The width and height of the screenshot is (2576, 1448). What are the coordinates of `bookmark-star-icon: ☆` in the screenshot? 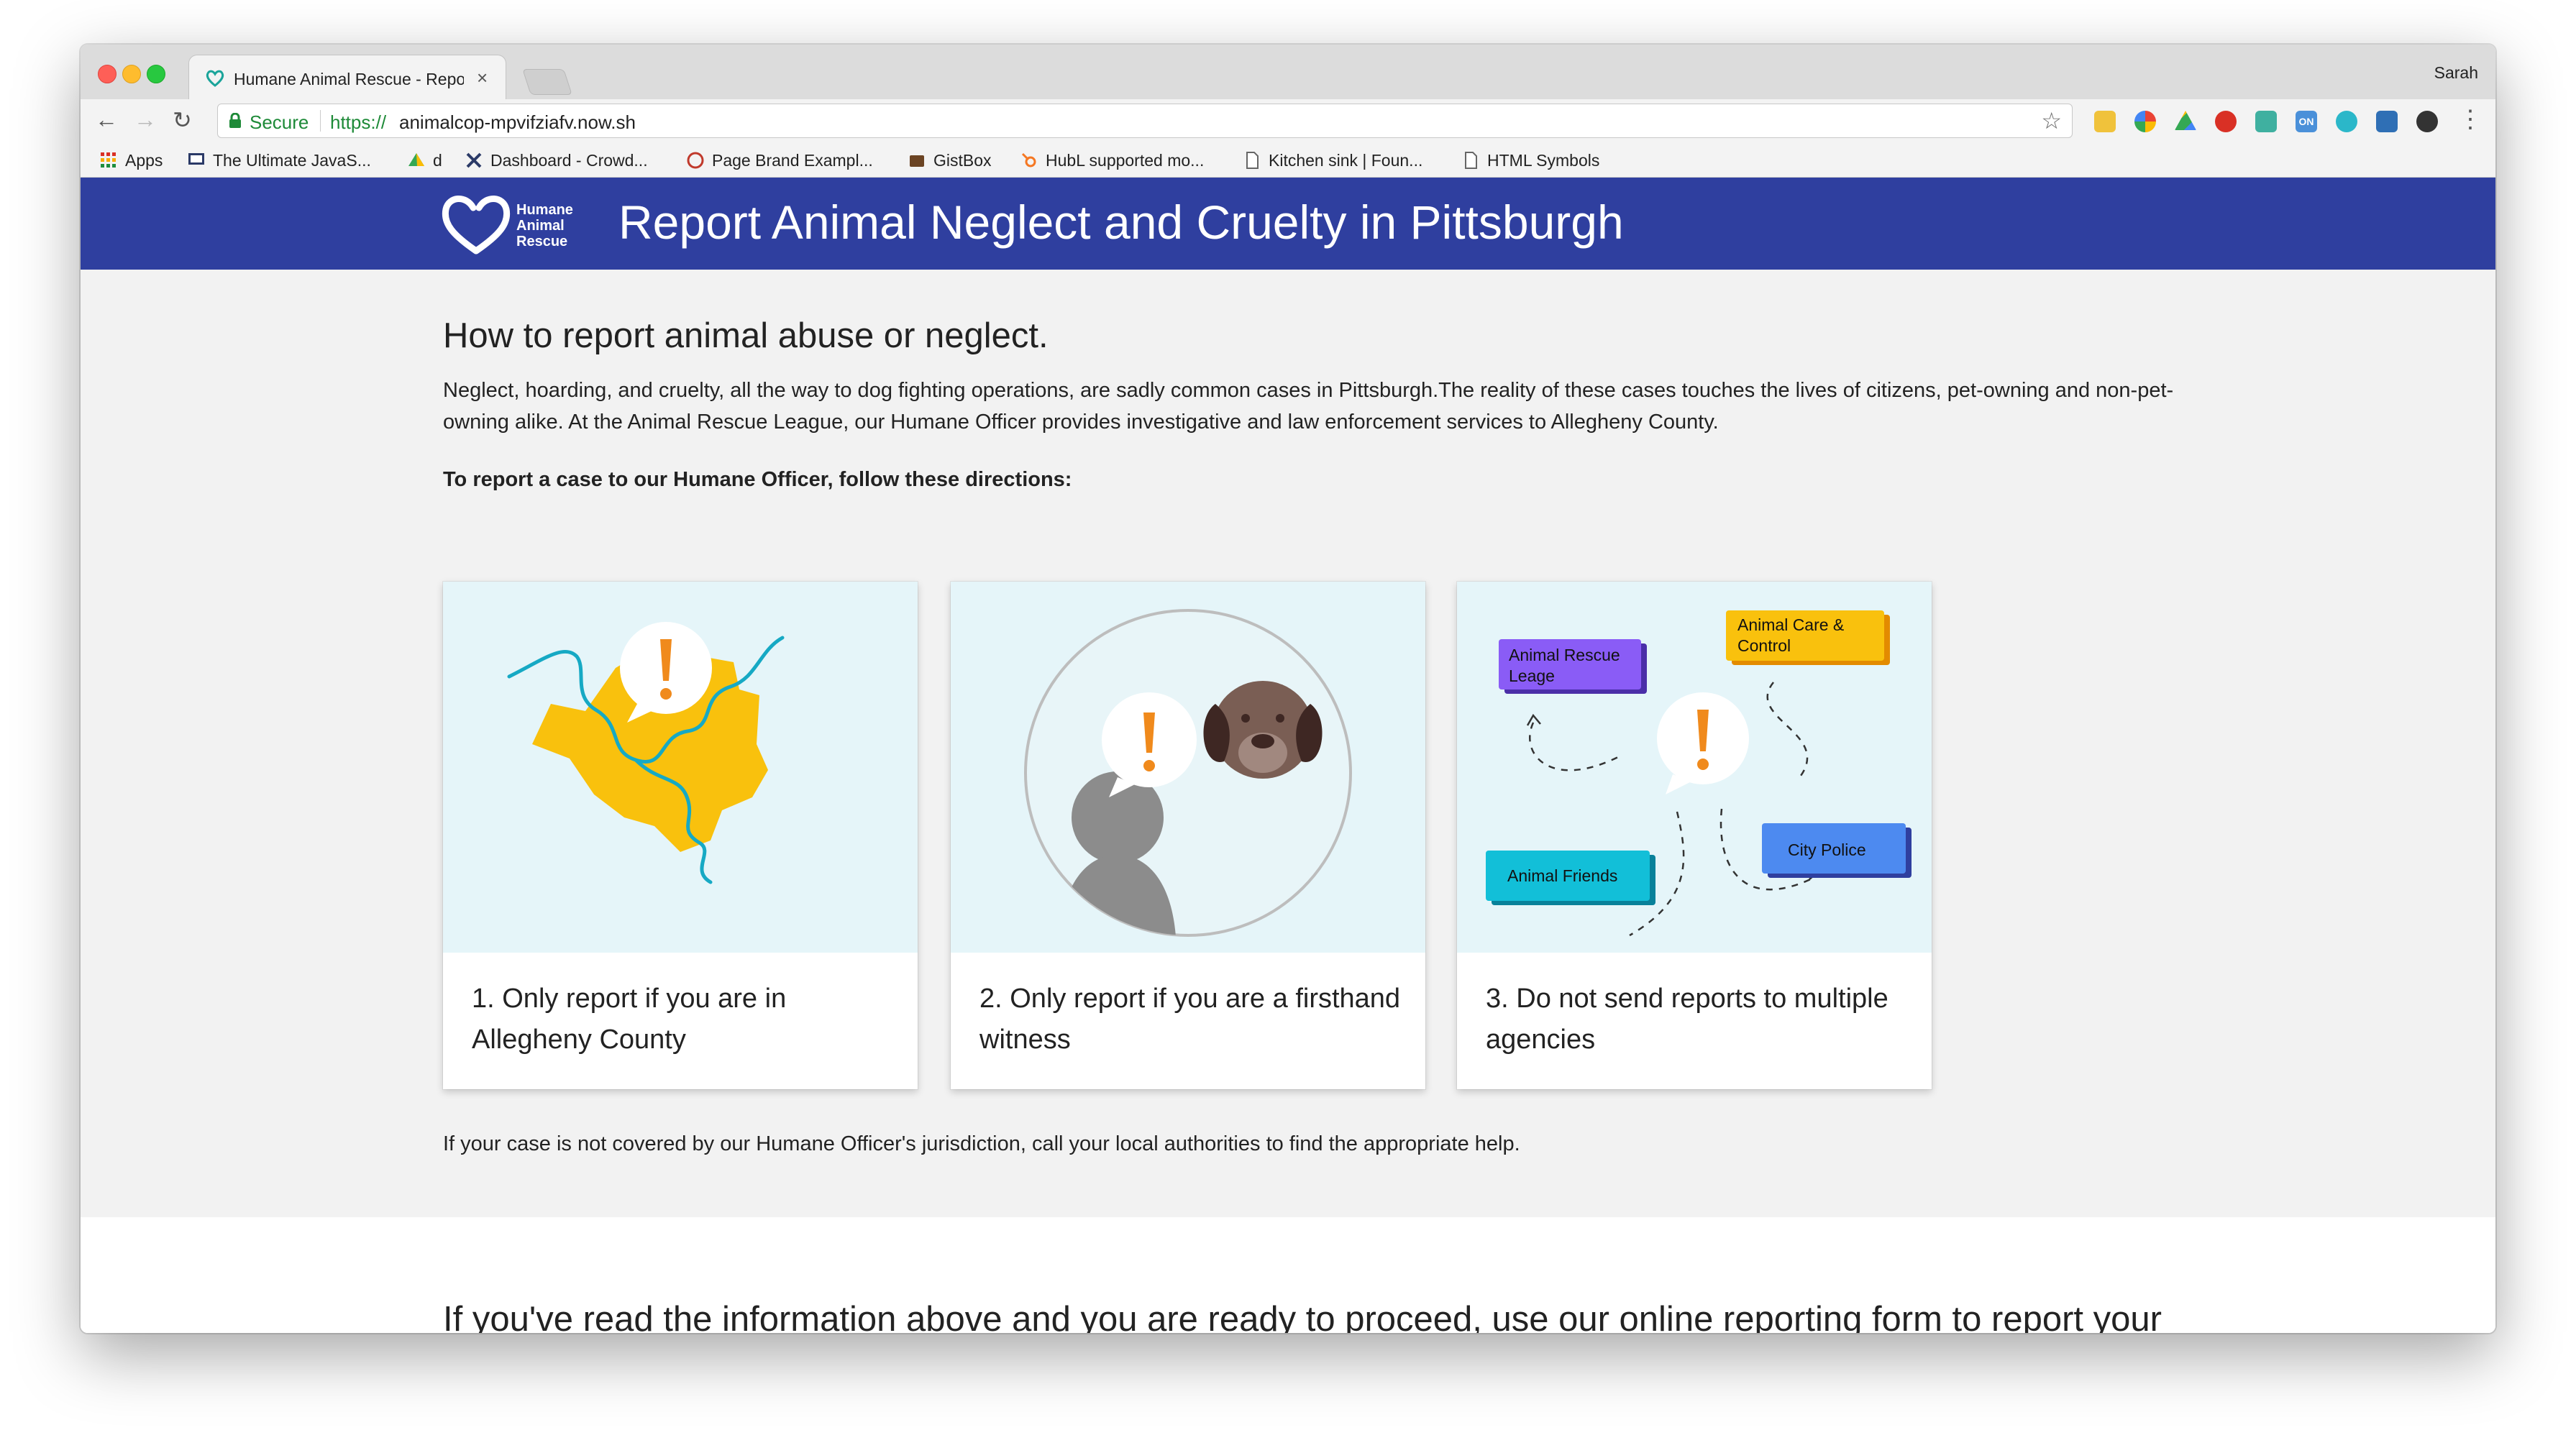 It's located at (2051, 120).